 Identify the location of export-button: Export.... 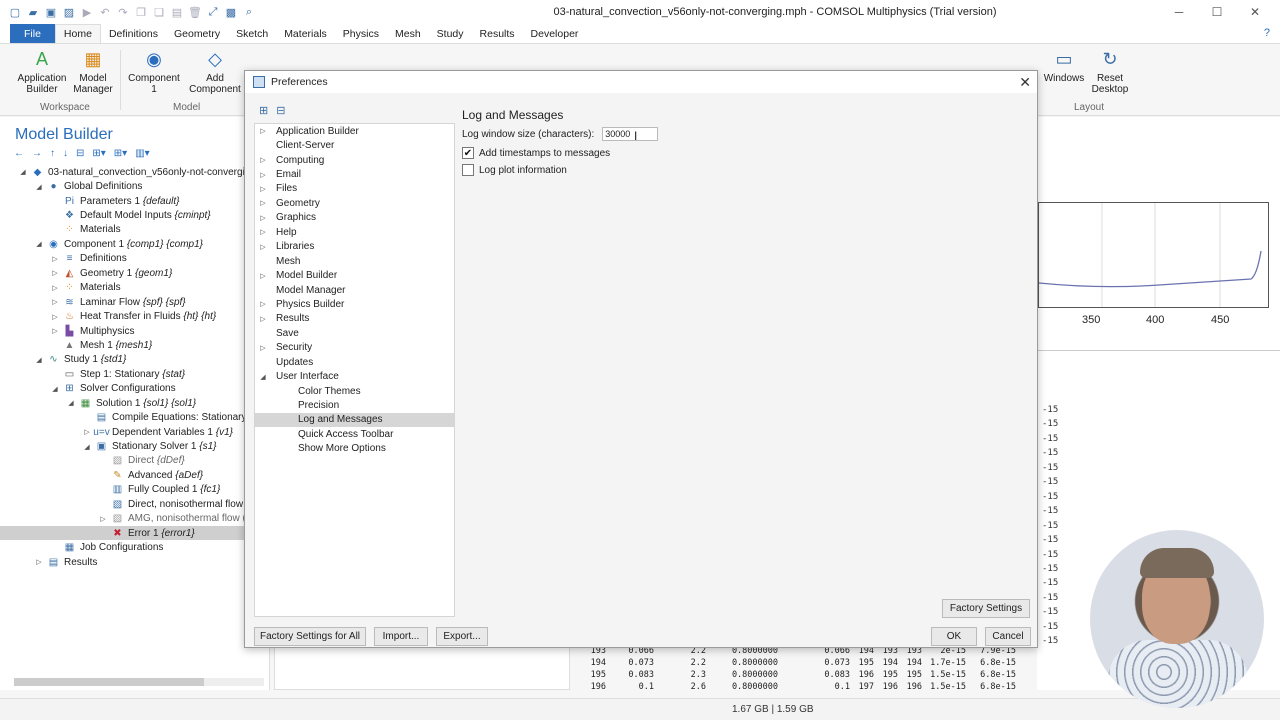
(462, 636).